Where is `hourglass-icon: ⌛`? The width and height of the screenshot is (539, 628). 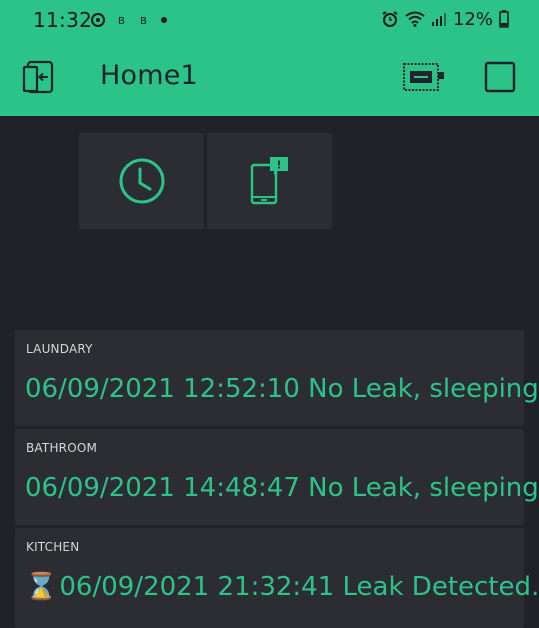
hourglass-icon: ⌛ is located at coordinates (41, 587).